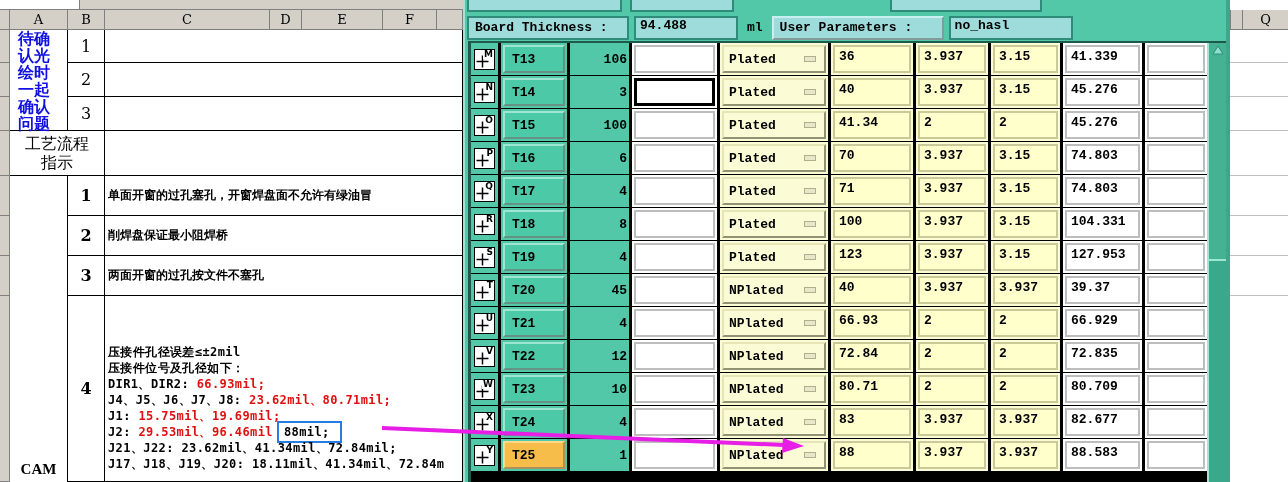 The image size is (1288, 482). Describe the element at coordinates (872, 59) in the screenshot. I see `size-field: 36` at that location.